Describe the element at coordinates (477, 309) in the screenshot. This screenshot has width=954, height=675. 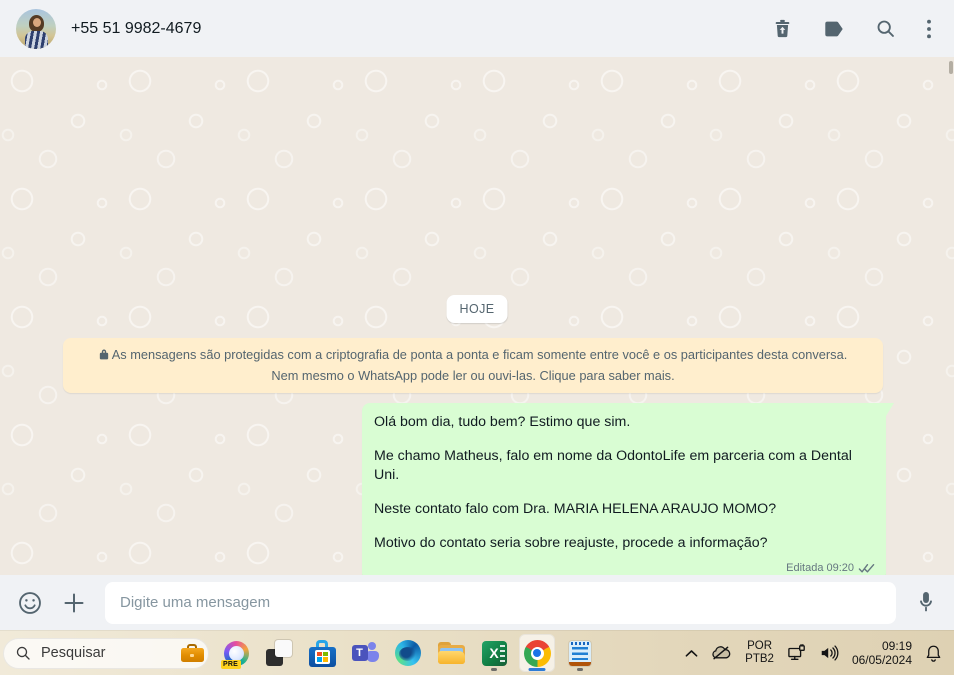
I see `date-badge: HOJE` at that location.